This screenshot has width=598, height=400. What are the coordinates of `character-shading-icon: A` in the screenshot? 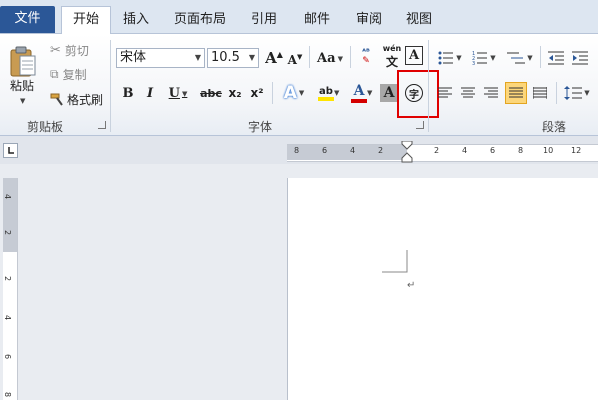 It's located at (389, 93).